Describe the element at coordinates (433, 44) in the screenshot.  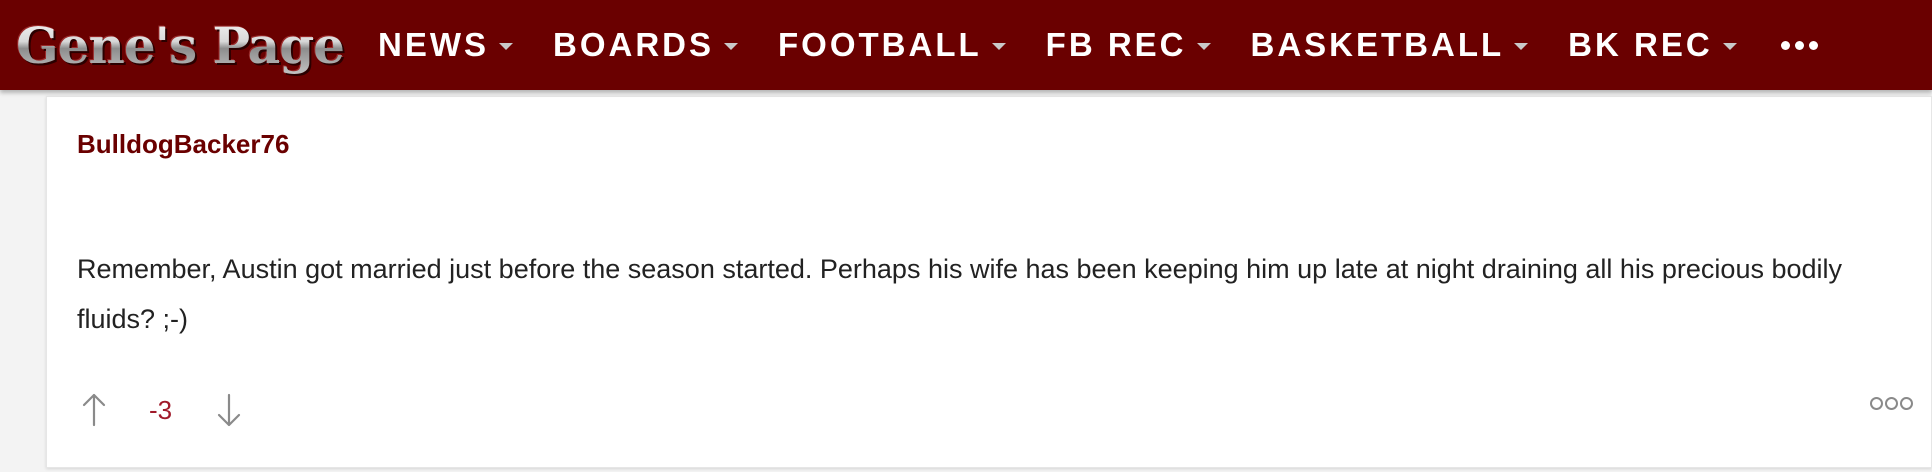
I see `nav-item-label: NEWS` at that location.